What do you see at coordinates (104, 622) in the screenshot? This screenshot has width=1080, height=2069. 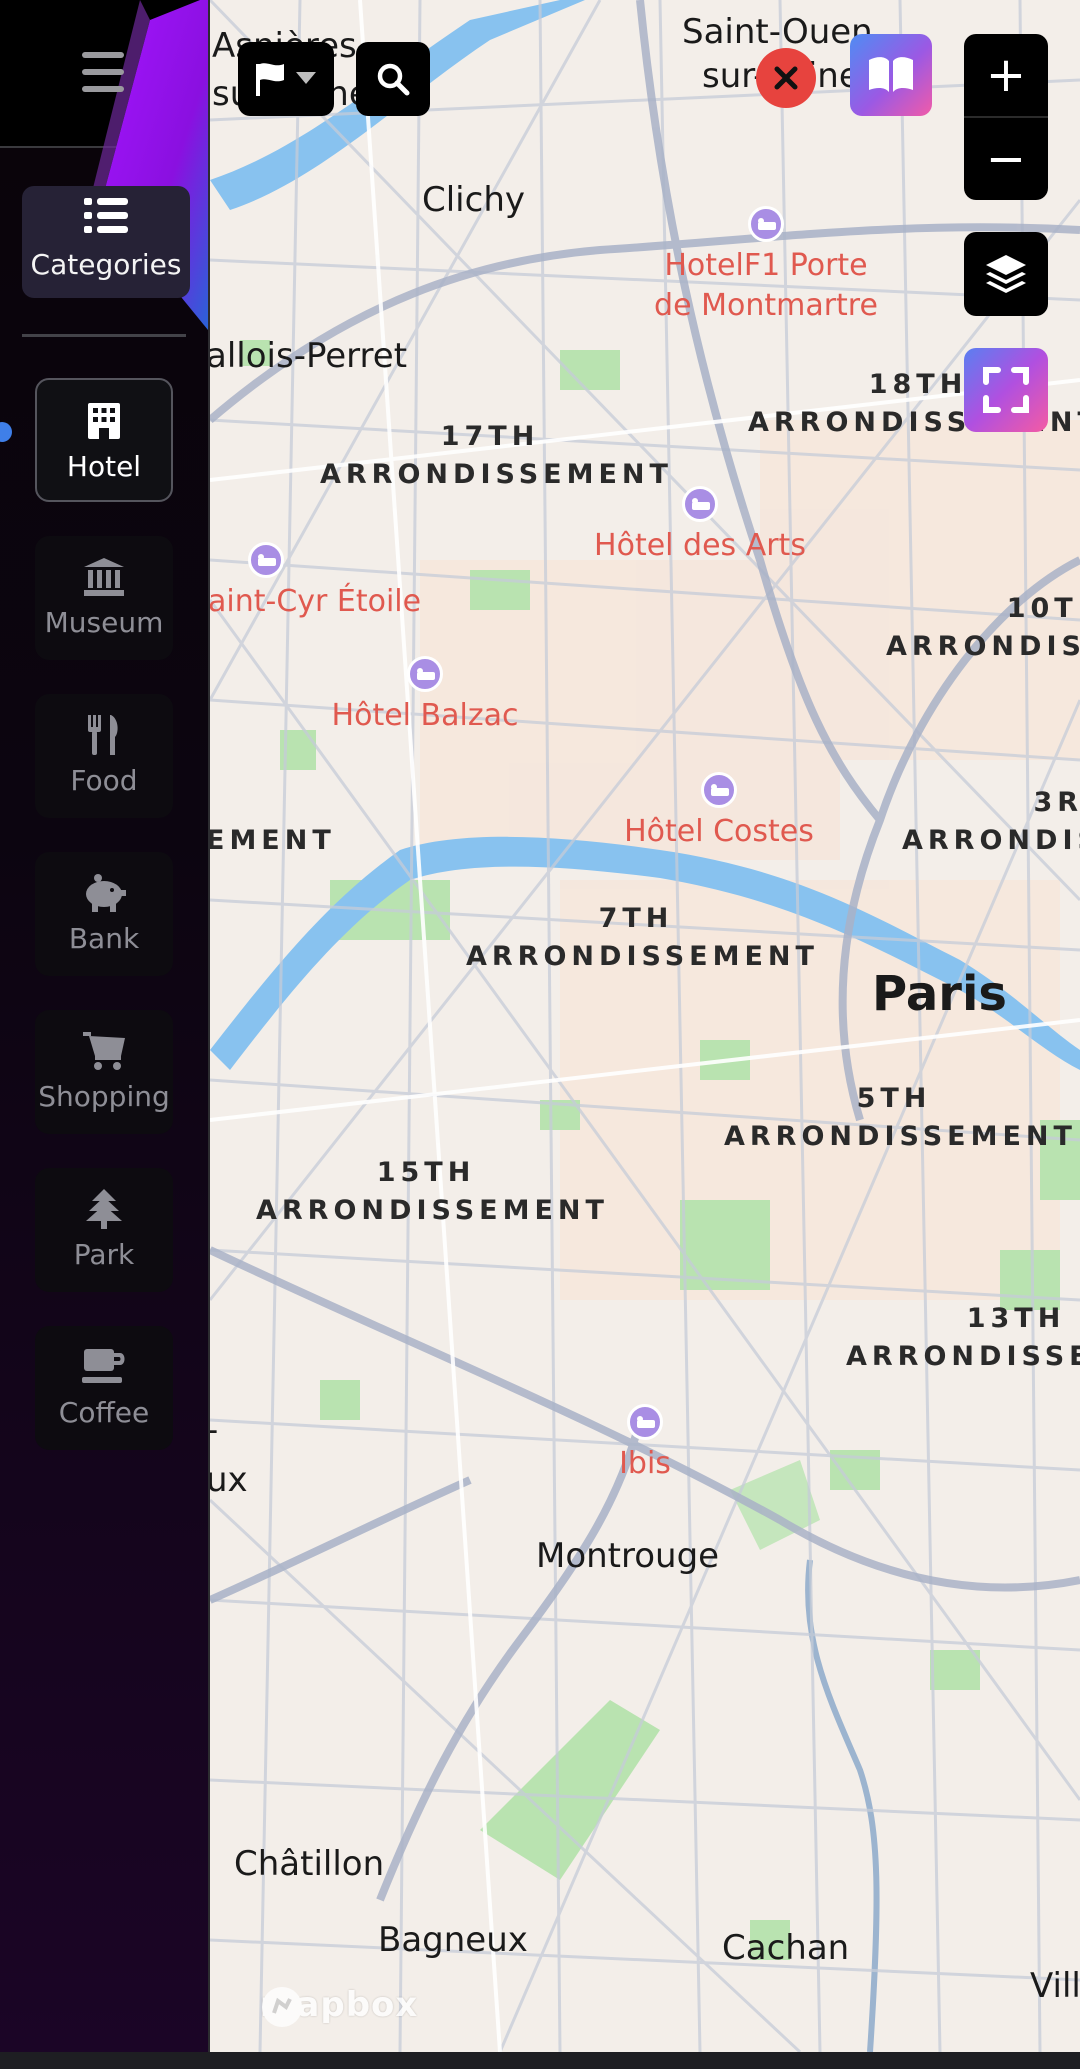 I see `category-label: Museum` at bounding box center [104, 622].